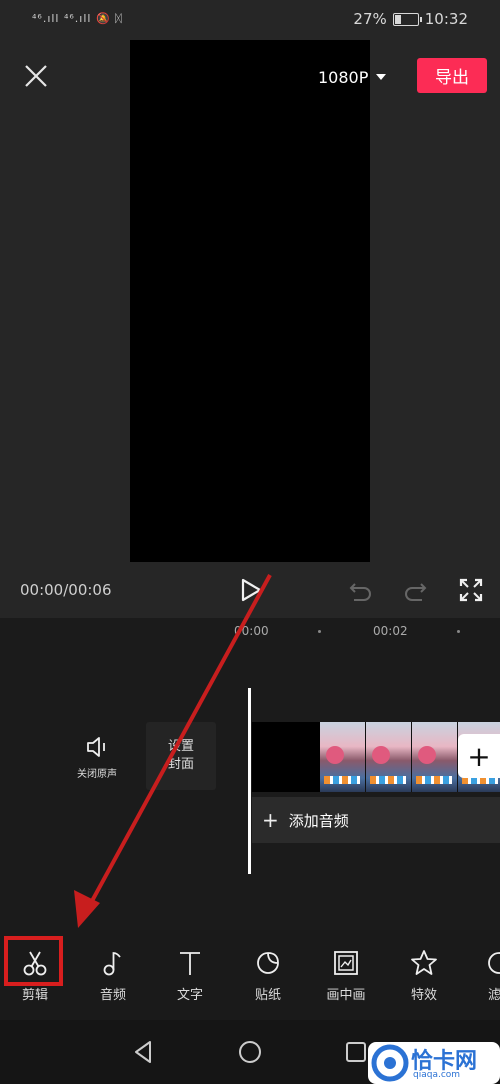 Image resolution: width=500 pixels, height=1084 pixels. Describe the element at coordinates (112, 995) in the screenshot. I see `tool-audio-label: 音频` at that location.